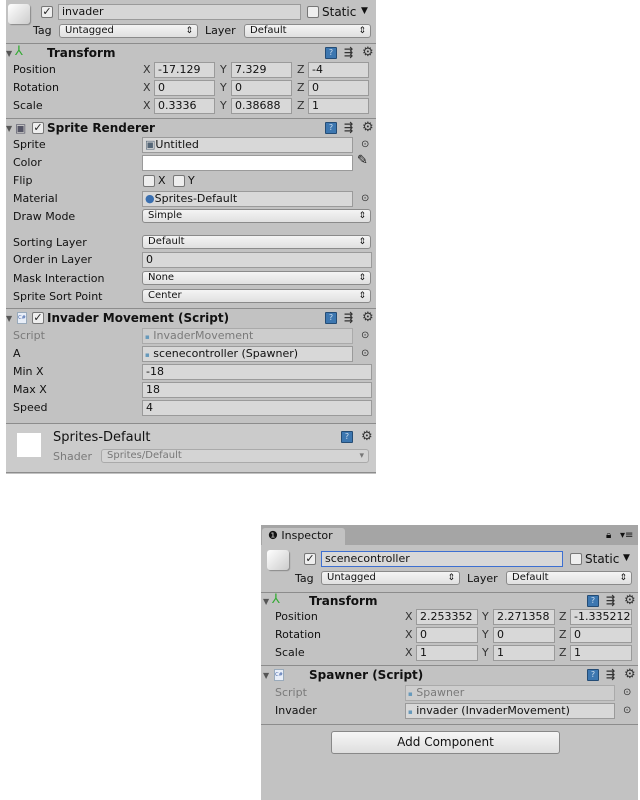 The image size is (640, 800). What do you see at coordinates (256, 296) in the screenshot?
I see `sprite-sort-point-dropdown: Center ⇕` at bounding box center [256, 296].